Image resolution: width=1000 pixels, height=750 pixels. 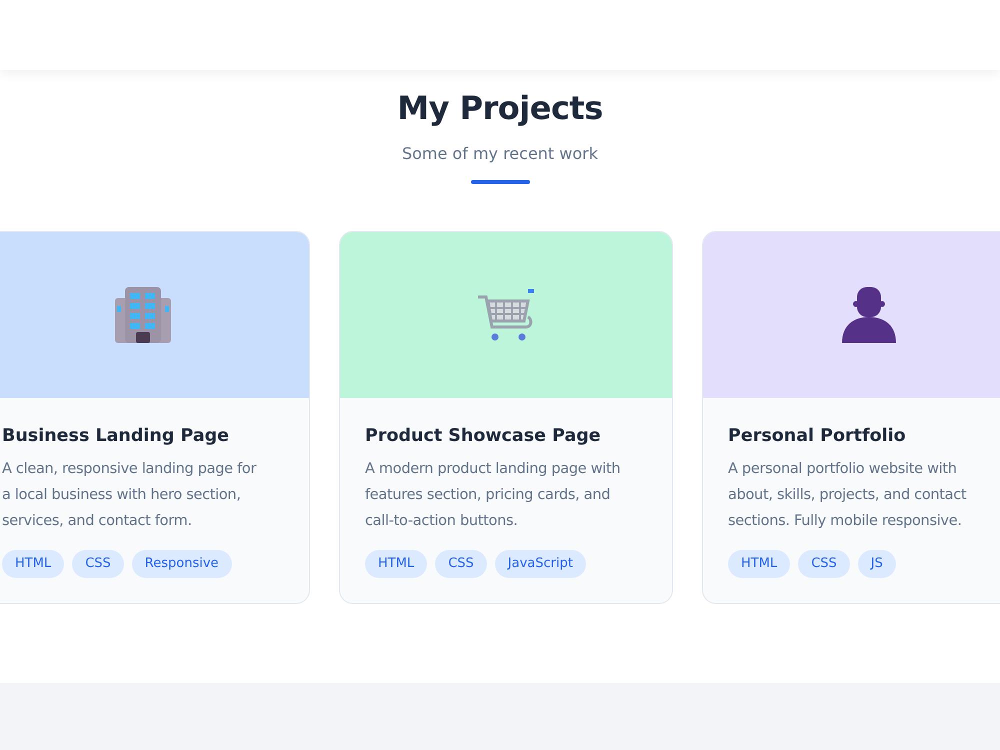 I want to click on cart-icon, so click(x=506, y=314).